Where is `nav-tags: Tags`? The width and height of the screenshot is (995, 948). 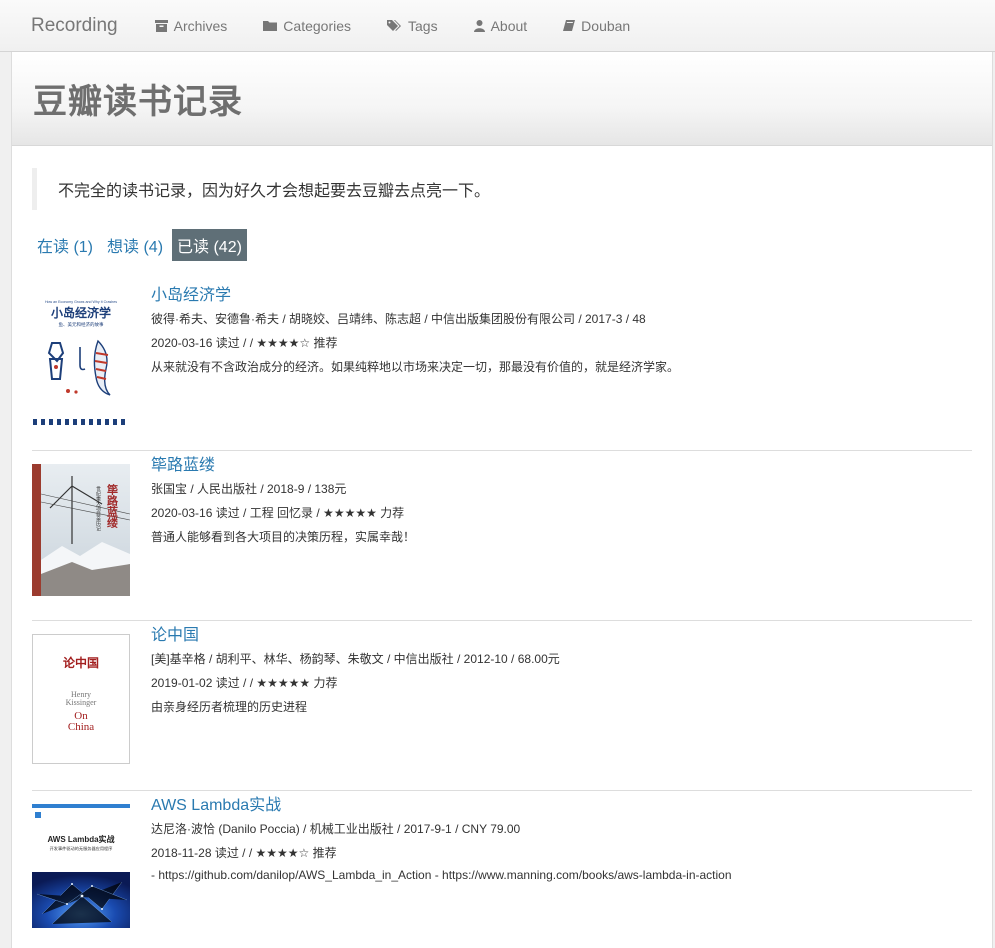 nav-tags: Tags is located at coordinates (412, 26).